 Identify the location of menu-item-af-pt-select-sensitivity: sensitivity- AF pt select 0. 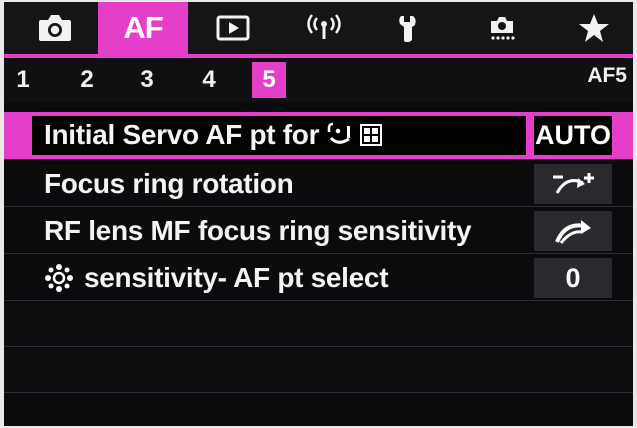
(318, 277).